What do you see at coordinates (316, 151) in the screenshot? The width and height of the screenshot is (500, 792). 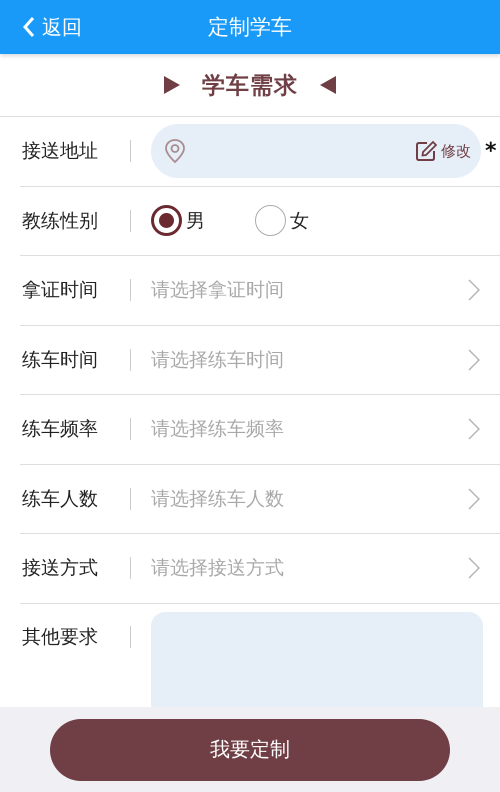 I see `address-field: 修改` at bounding box center [316, 151].